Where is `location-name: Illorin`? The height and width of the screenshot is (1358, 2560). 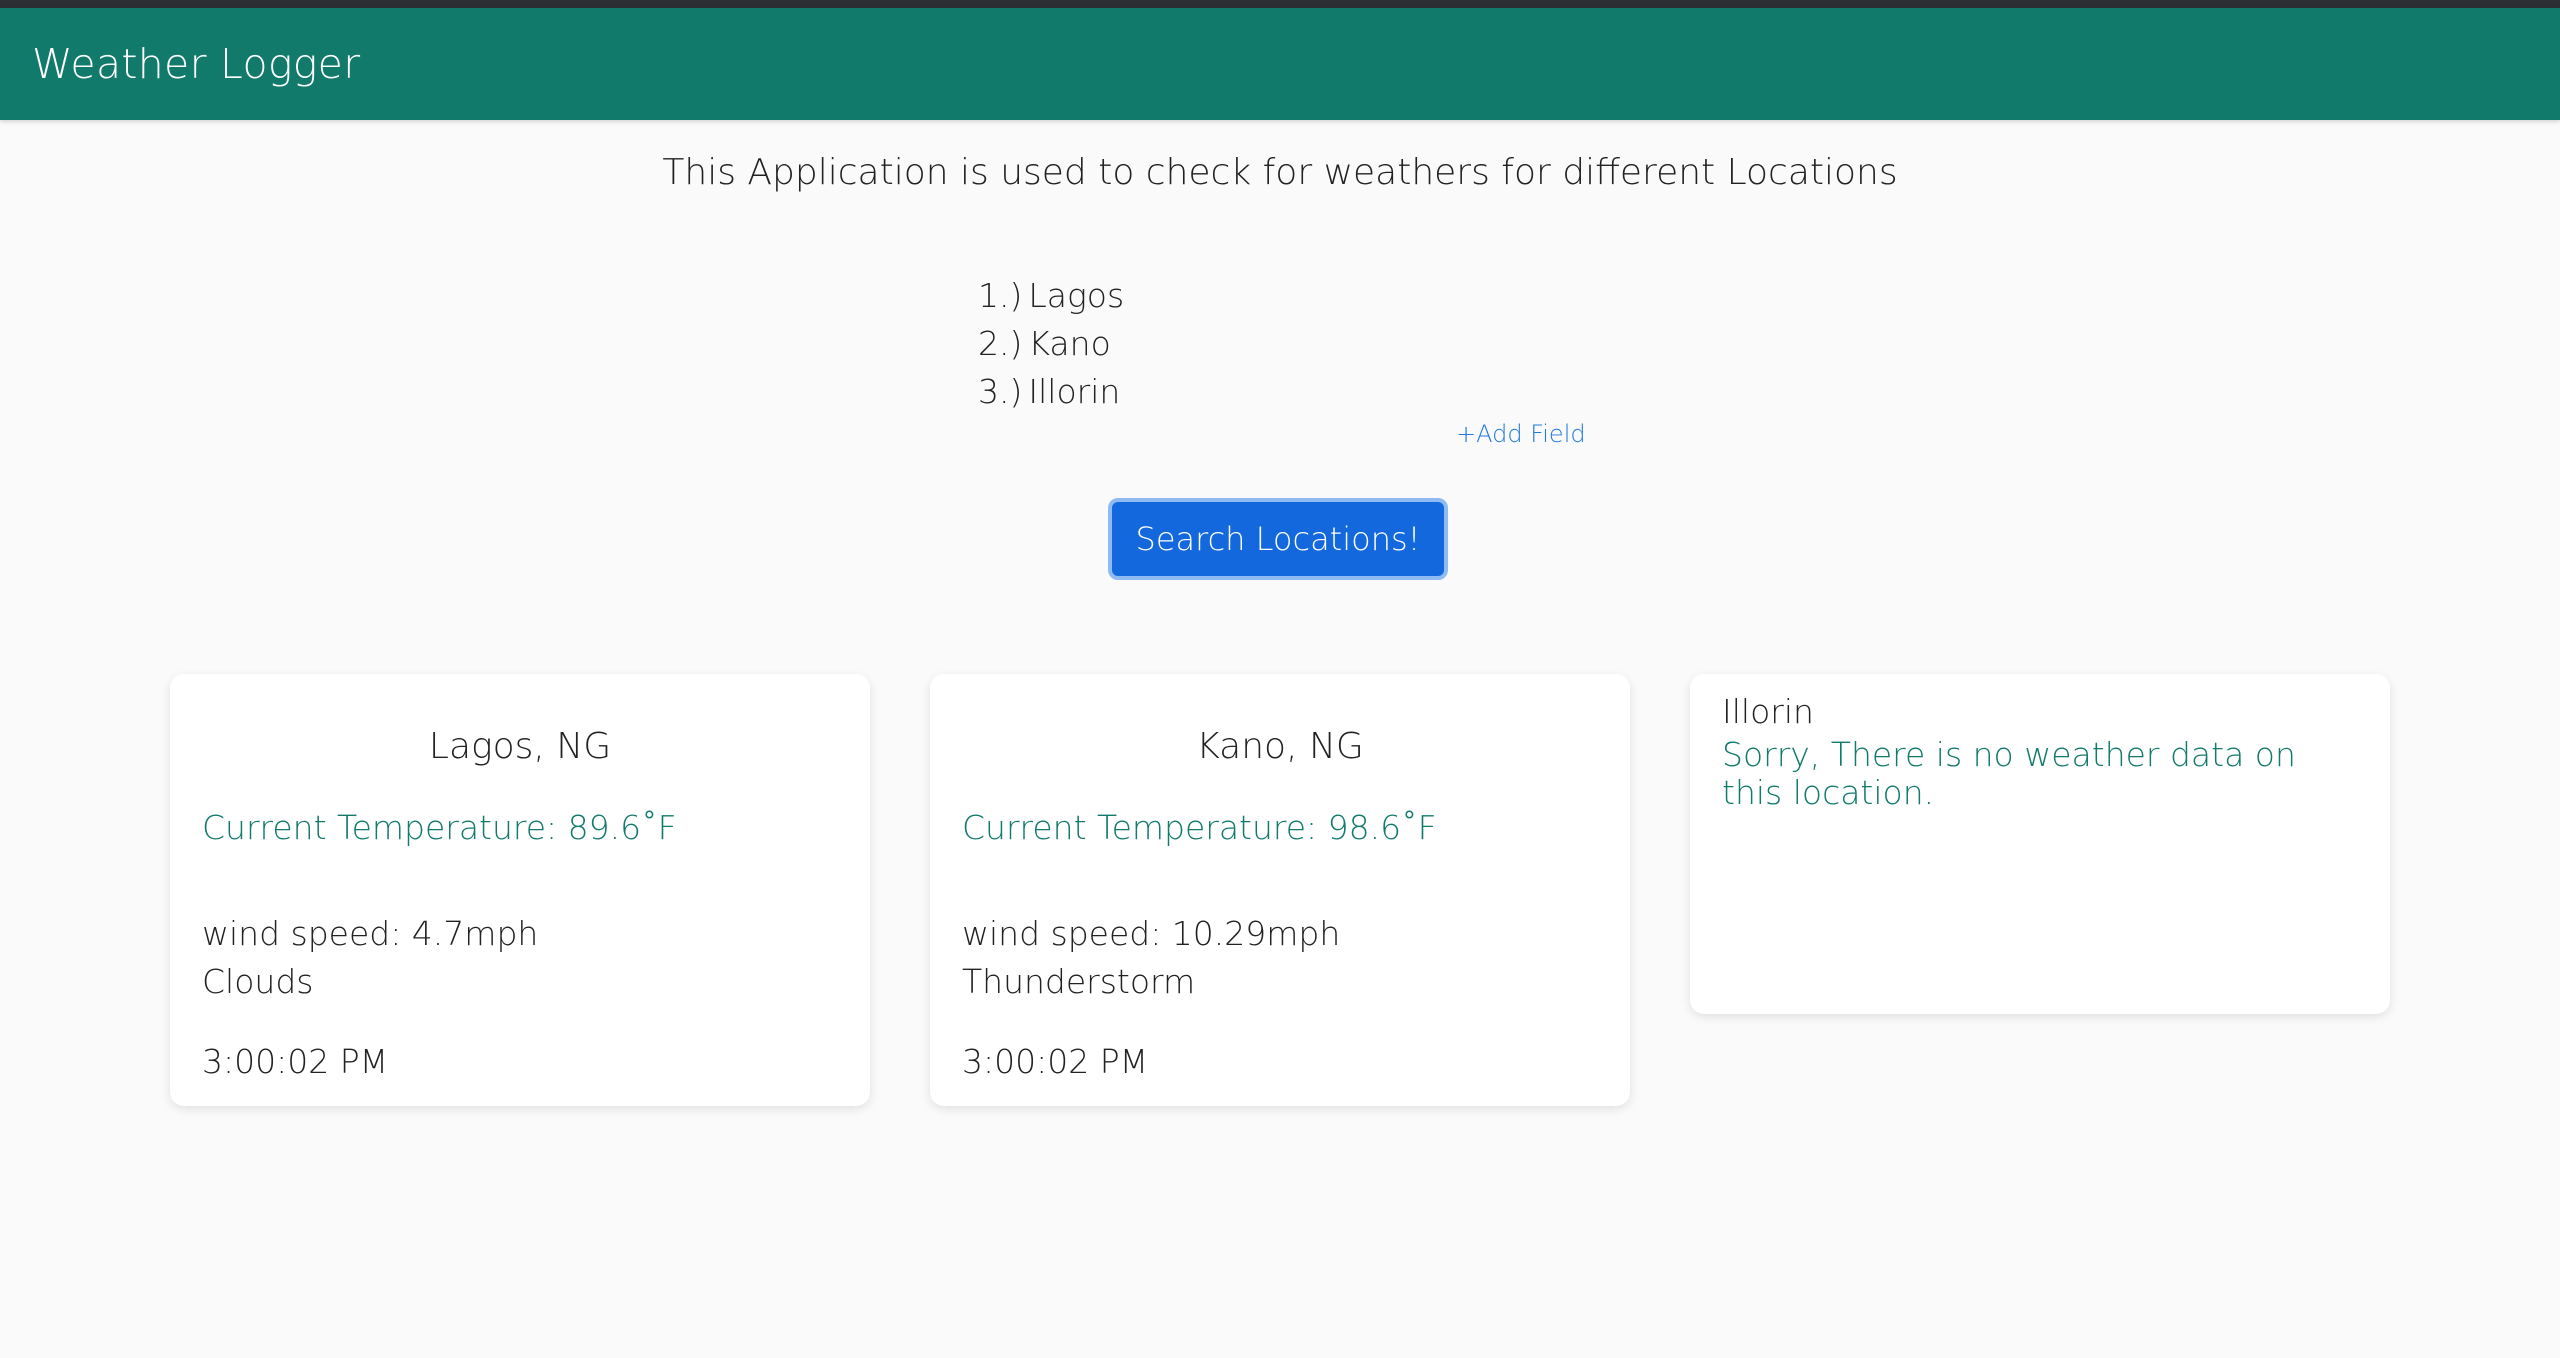 location-name: Illorin is located at coordinates (1074, 391).